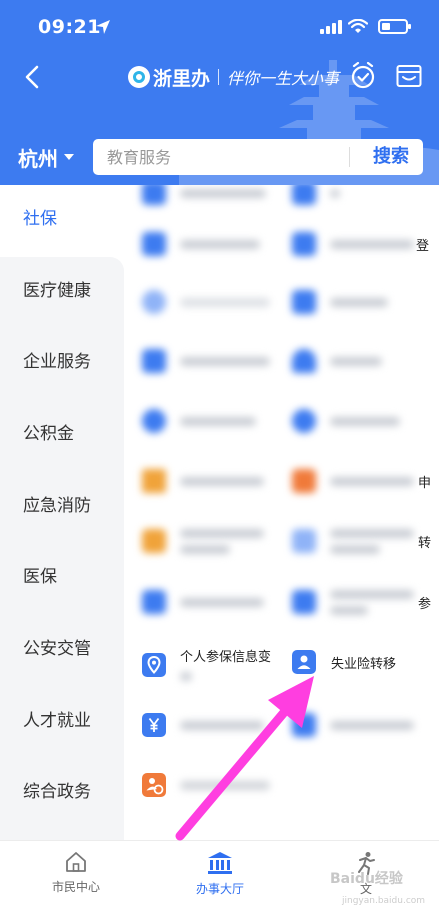  Describe the element at coordinates (222, 157) in the screenshot. I see `search-input` at that location.